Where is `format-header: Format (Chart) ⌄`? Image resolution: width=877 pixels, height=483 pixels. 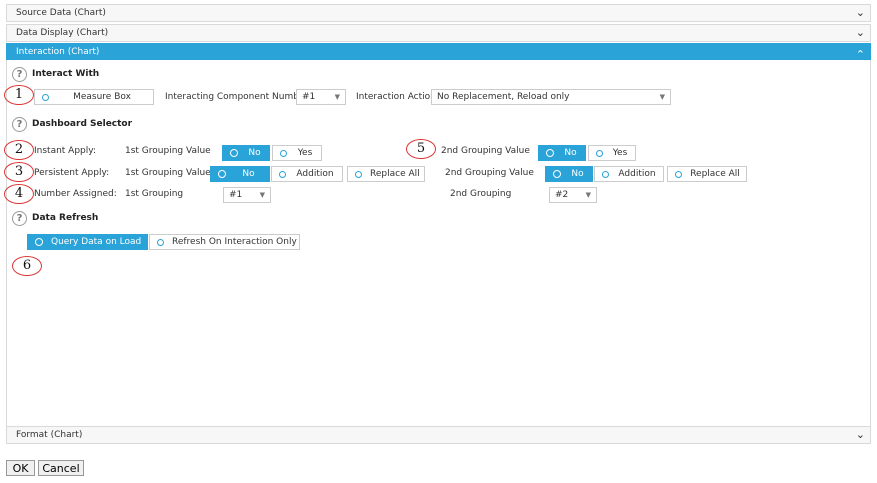
format-header: Format (Chart) ⌄ is located at coordinates (438, 435).